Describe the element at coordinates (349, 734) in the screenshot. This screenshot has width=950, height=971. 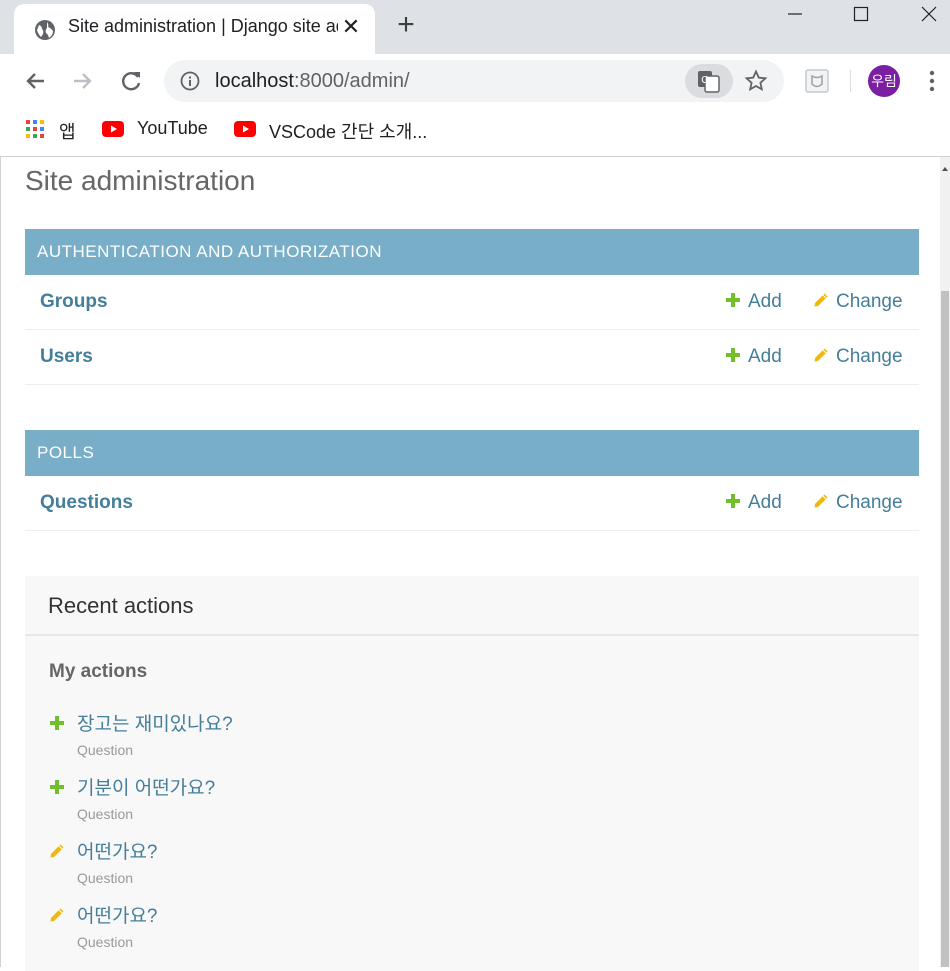
I see `action-item: 장고는 재미있나요? Question` at that location.